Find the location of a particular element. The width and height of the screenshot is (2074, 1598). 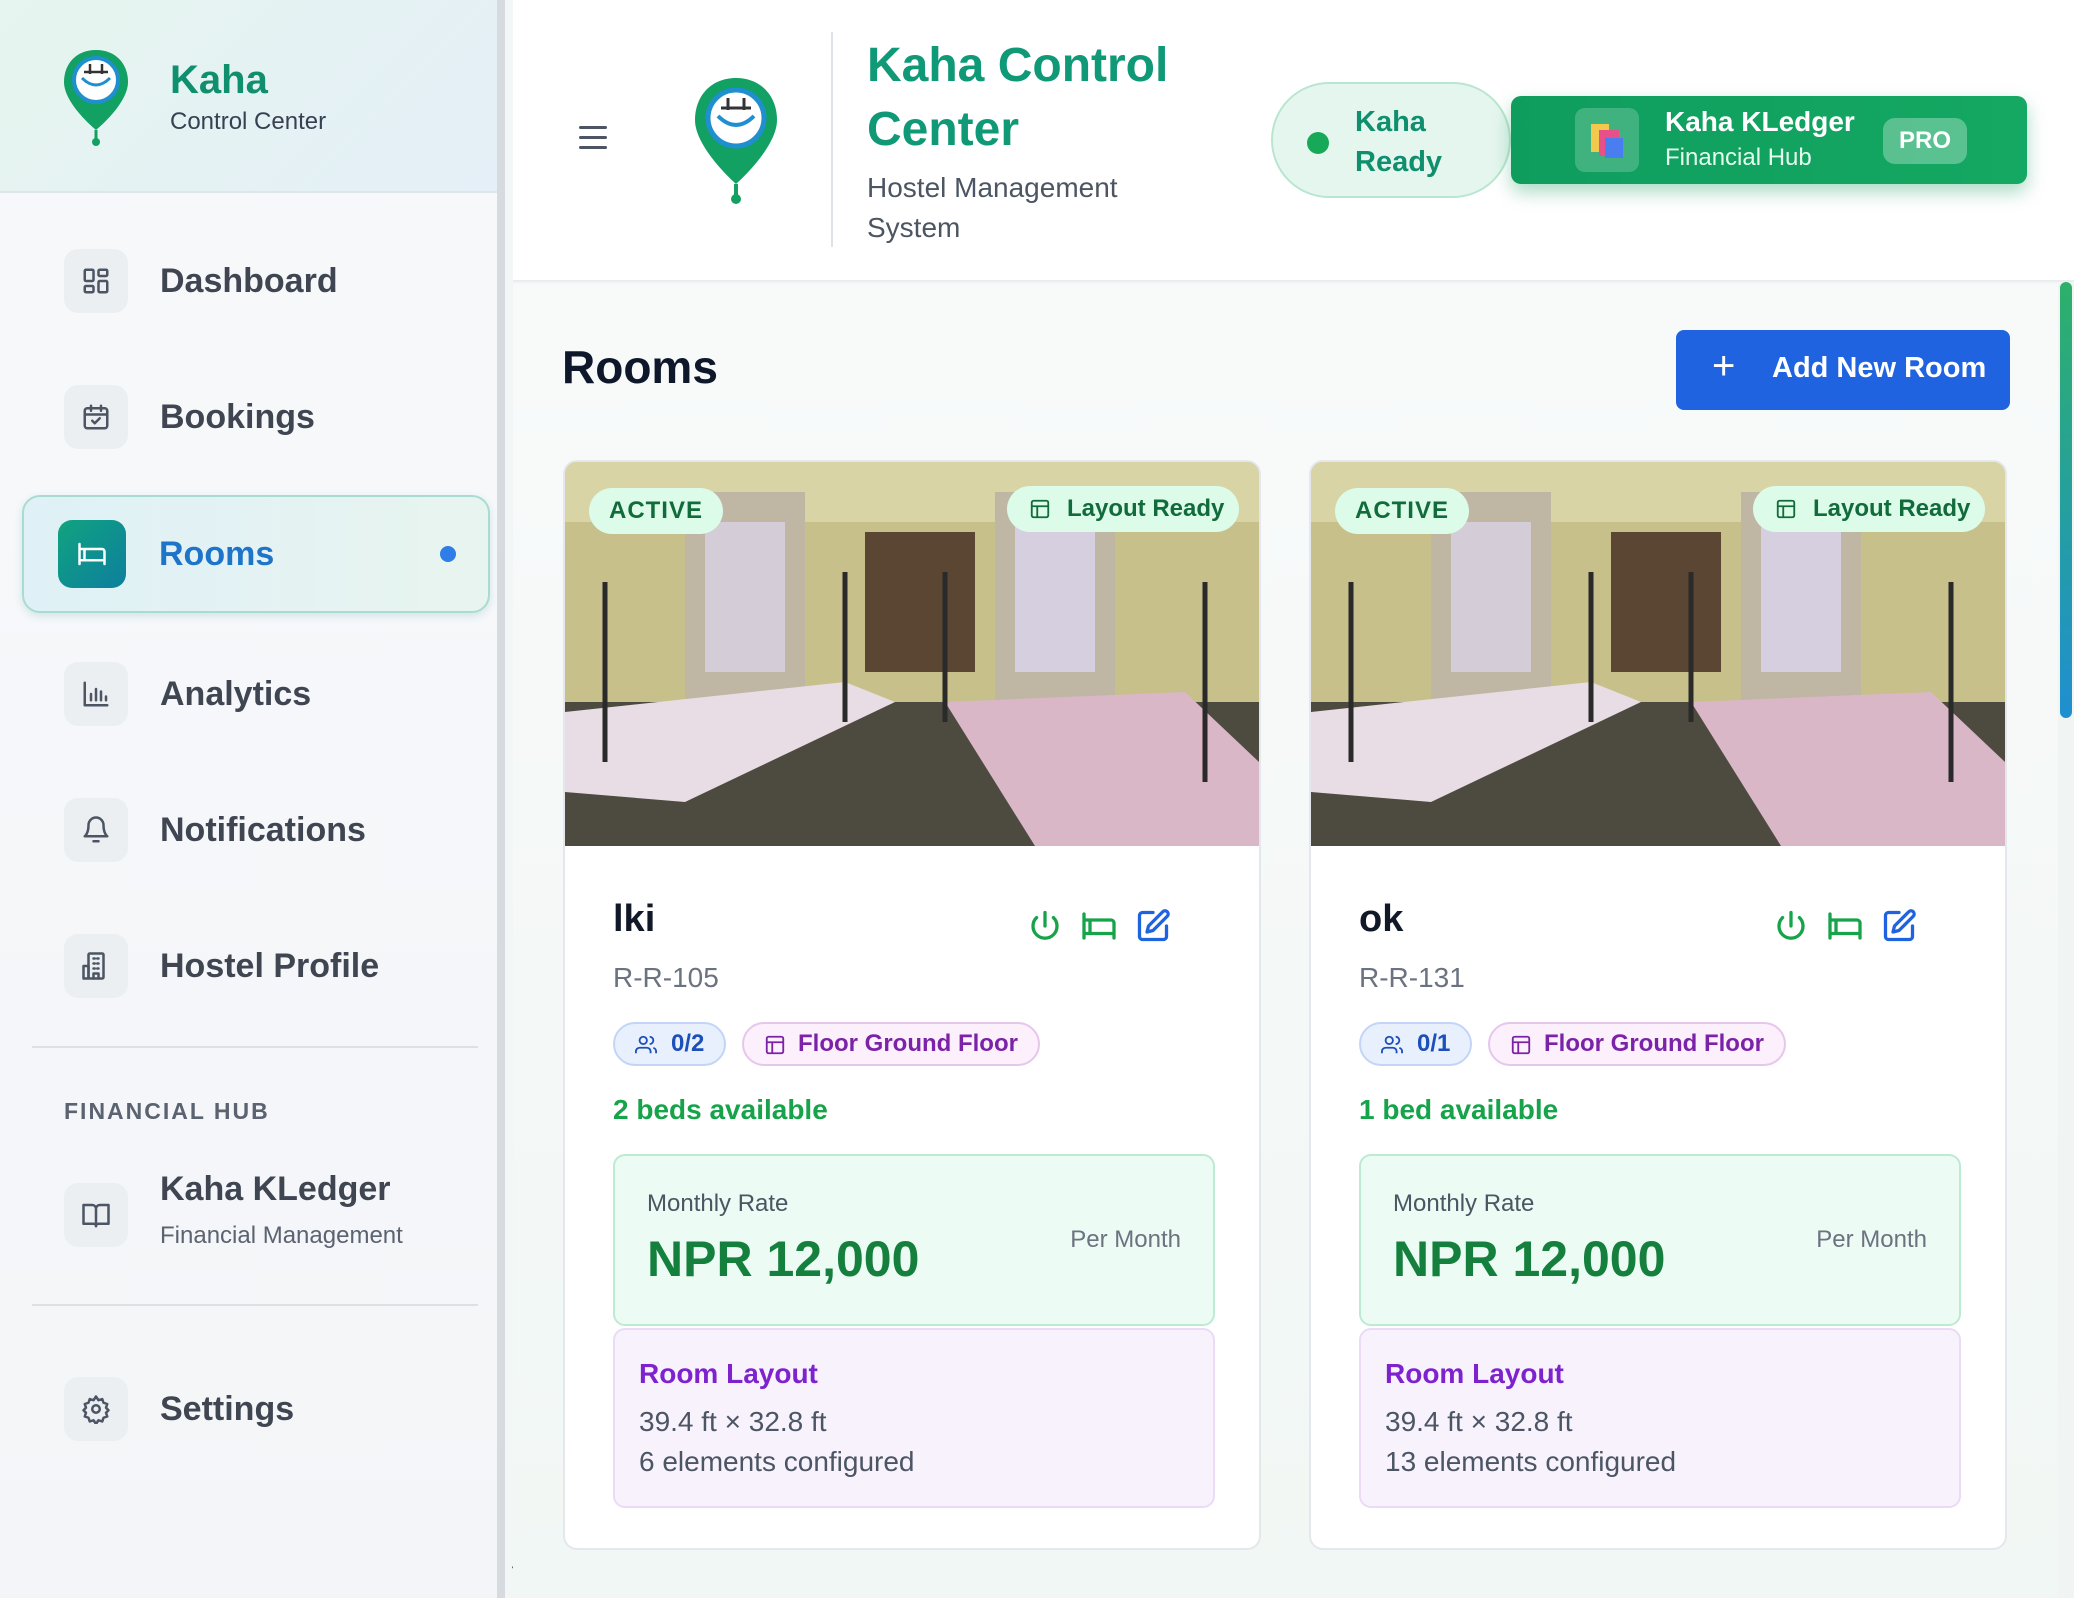

book-icon is located at coordinates (96, 1215).